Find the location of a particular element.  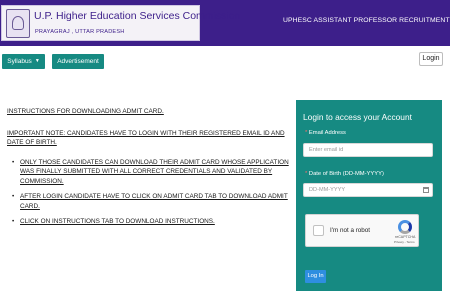

dob-label: * Date of Birth (DD-MM-YYYY) is located at coordinates (344, 174).